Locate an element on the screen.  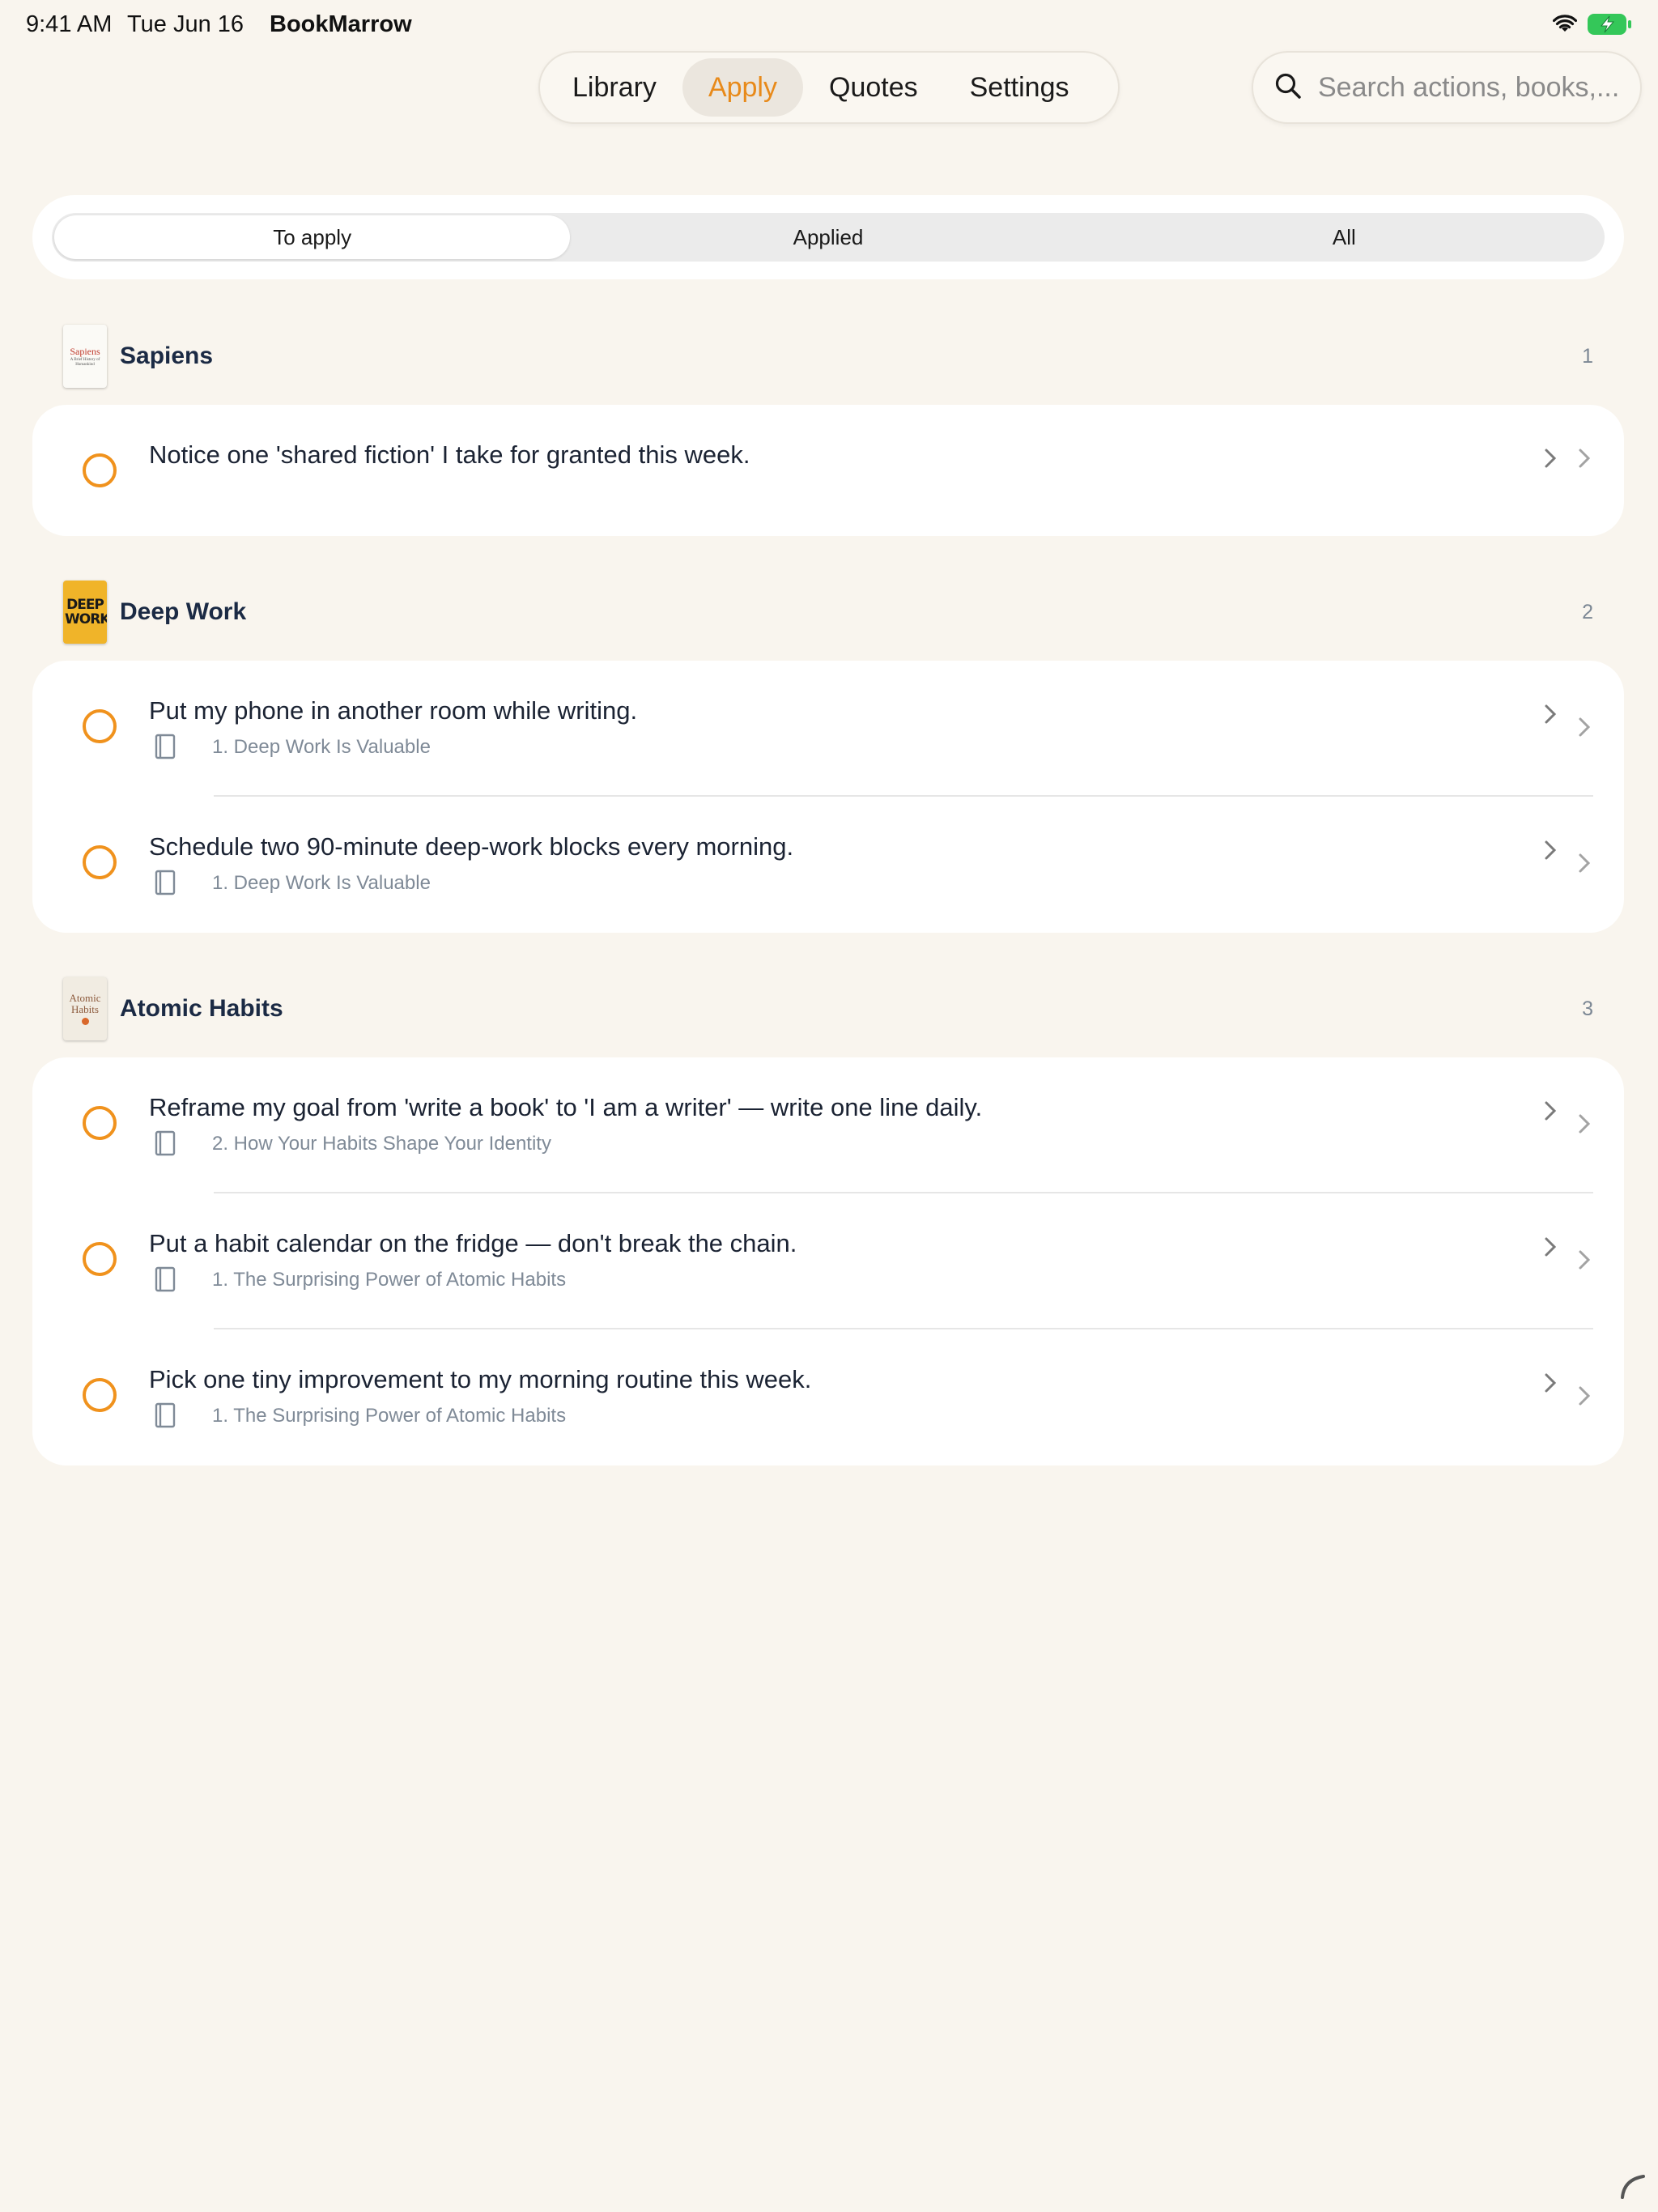
search-icon is located at coordinates (1288, 88).